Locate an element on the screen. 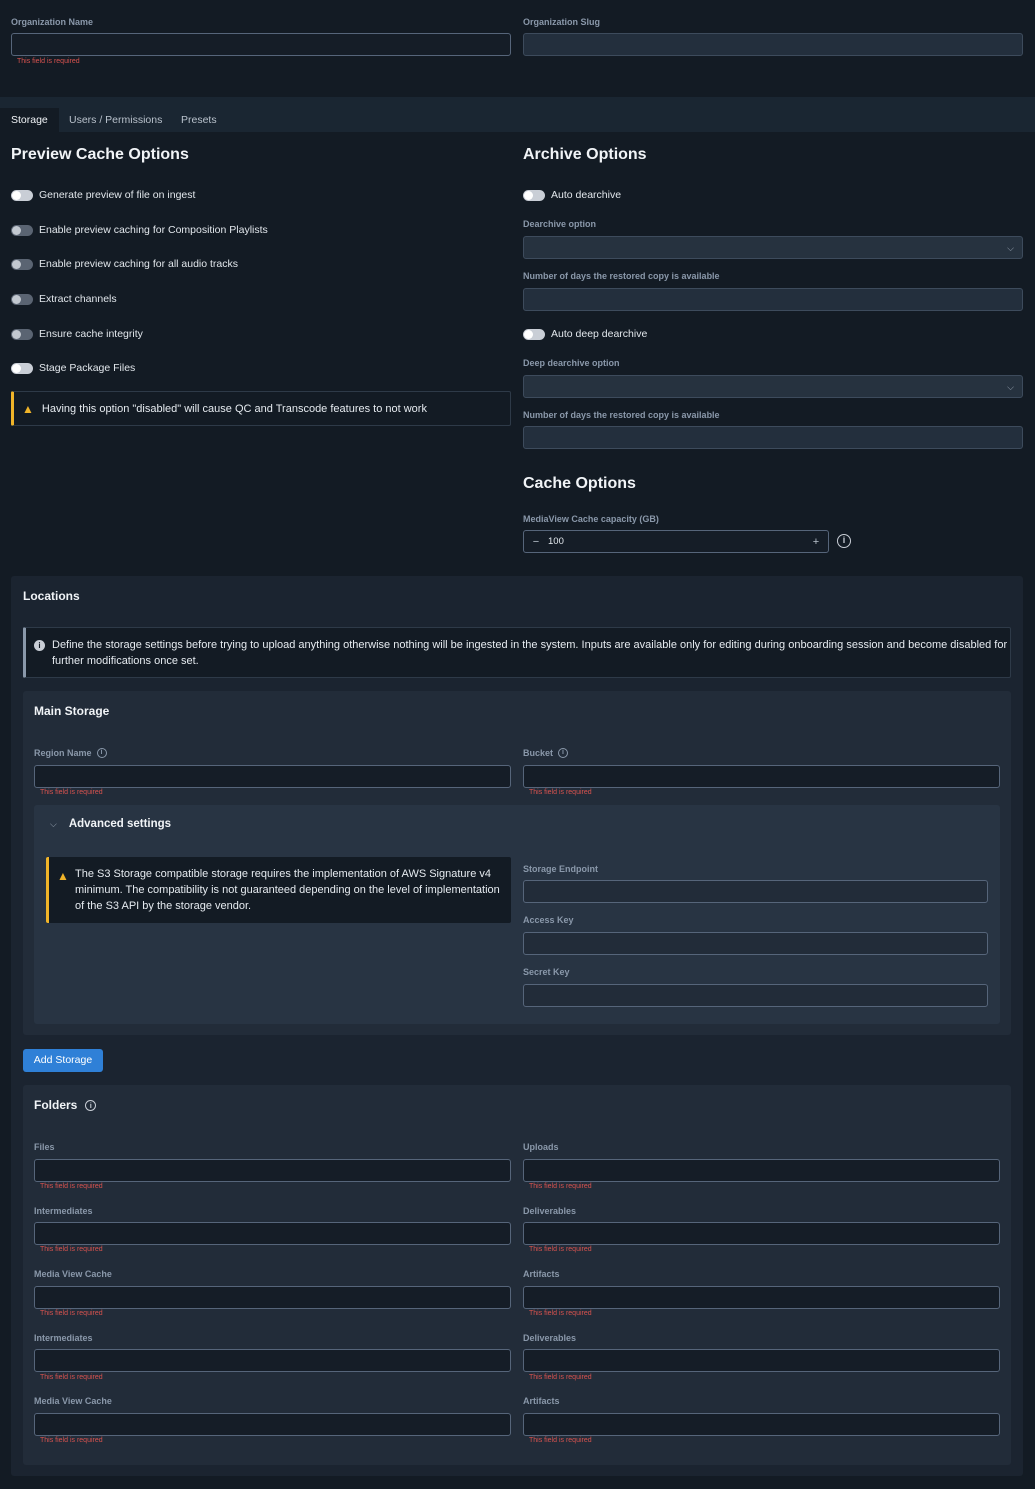  toggle-row-generate-preview: Generate preview of file on ingest is located at coordinates (103, 195).